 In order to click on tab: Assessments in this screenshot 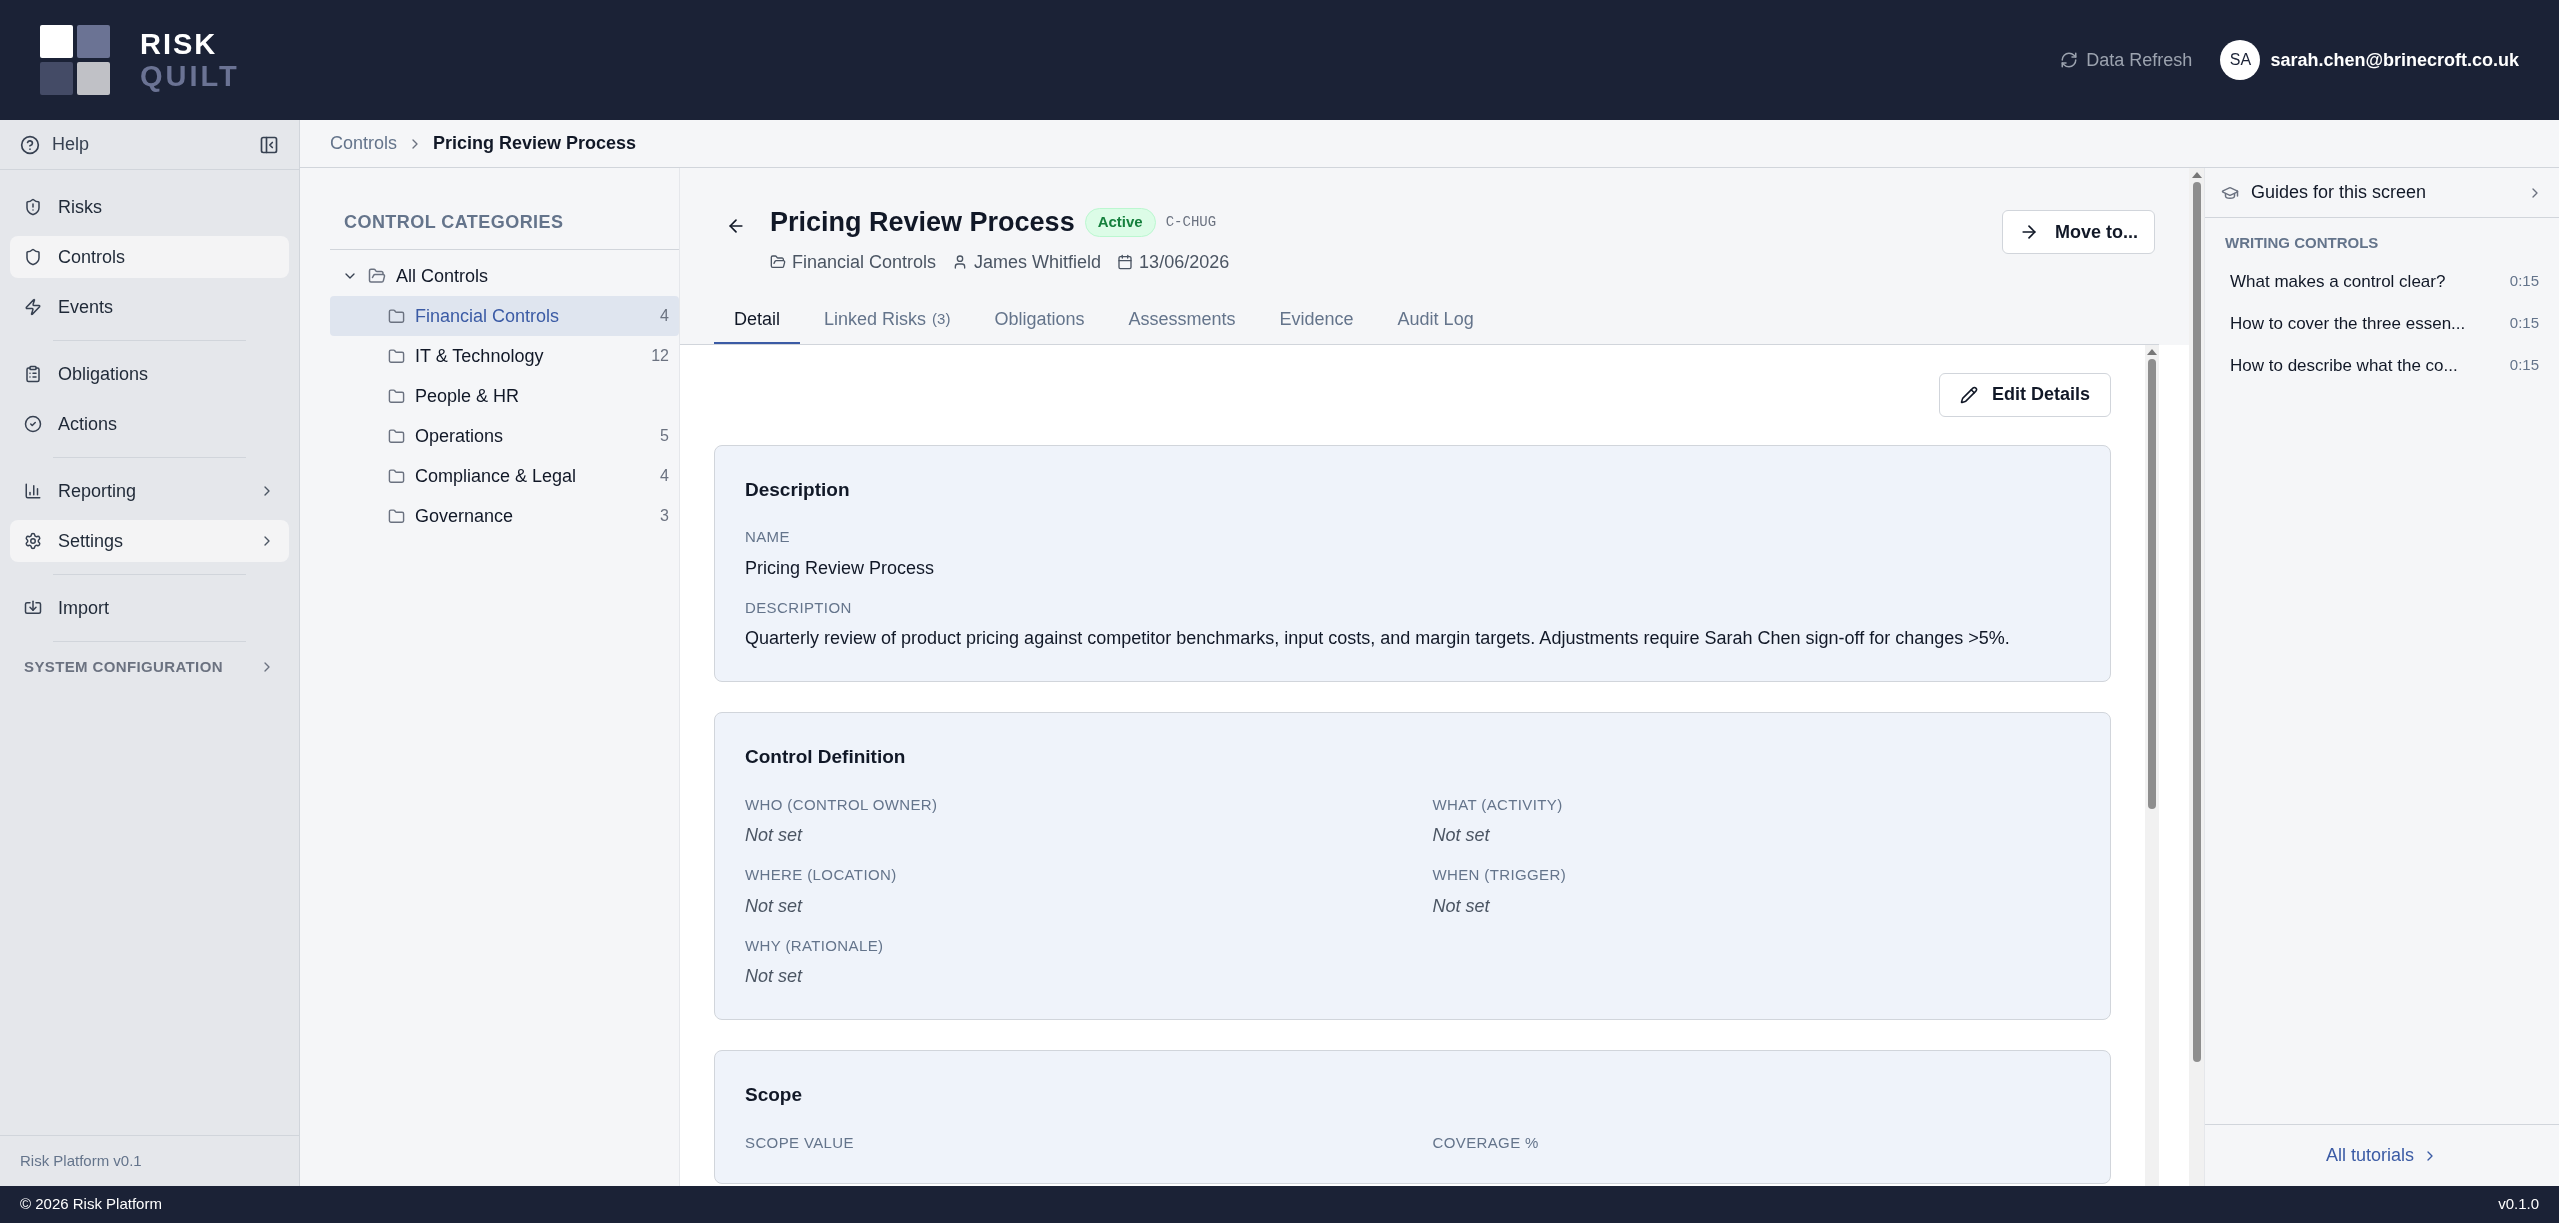, I will do `click(1182, 320)`.